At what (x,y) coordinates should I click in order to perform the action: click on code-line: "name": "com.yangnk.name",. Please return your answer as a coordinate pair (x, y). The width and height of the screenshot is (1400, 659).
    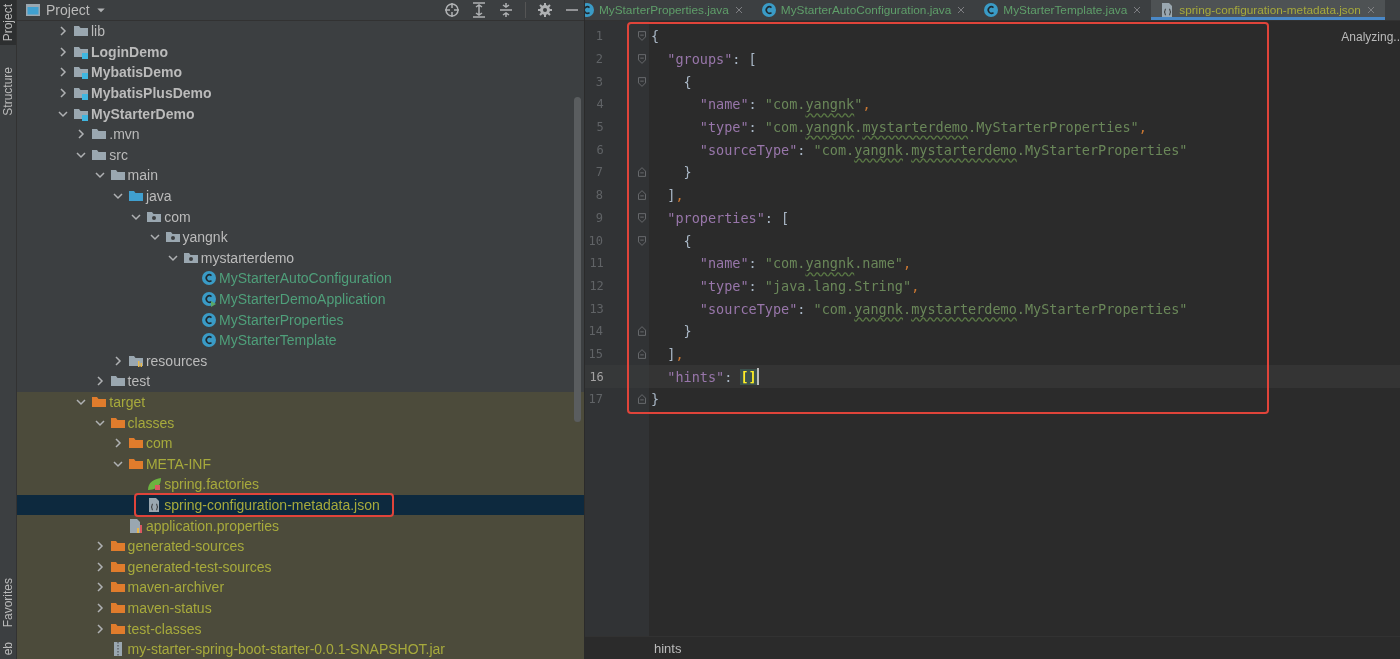
    Looking at the image, I should click on (805, 263).